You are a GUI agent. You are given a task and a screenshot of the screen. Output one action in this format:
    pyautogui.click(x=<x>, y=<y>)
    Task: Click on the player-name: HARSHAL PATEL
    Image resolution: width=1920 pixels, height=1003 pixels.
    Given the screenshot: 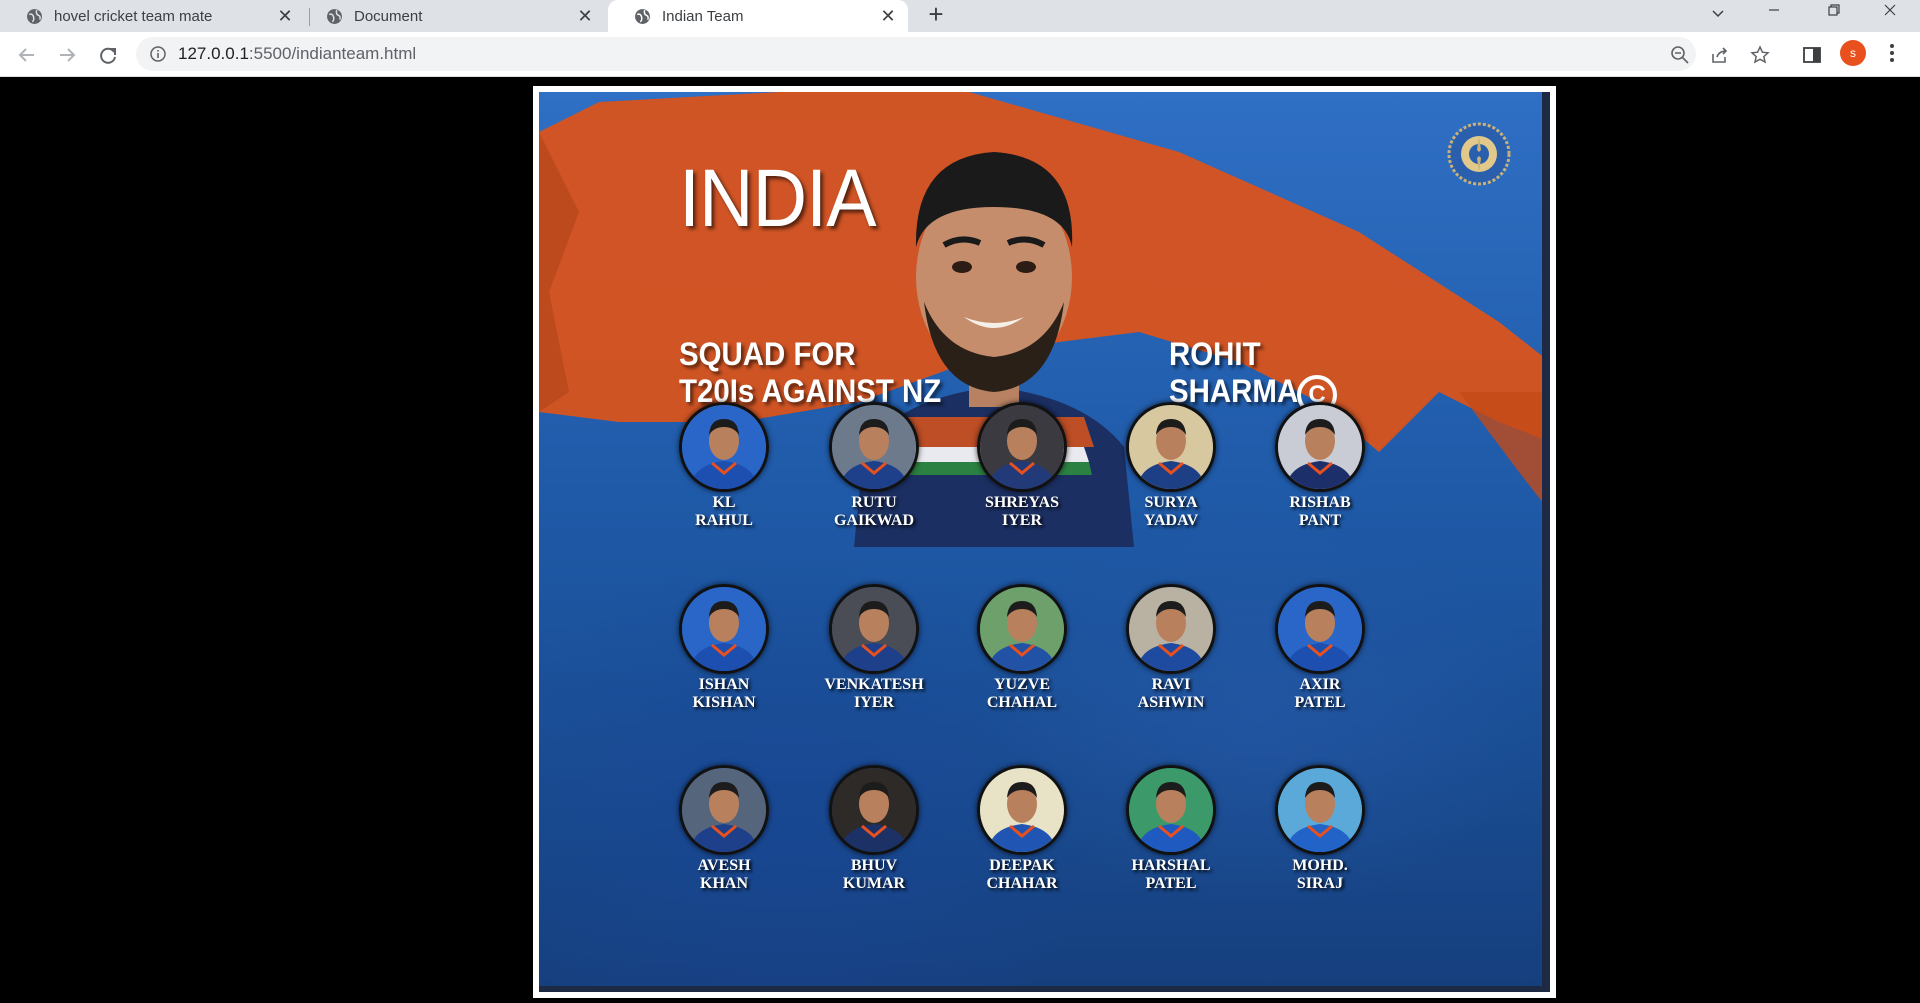 What is the action you would take?
    pyautogui.click(x=1171, y=874)
    